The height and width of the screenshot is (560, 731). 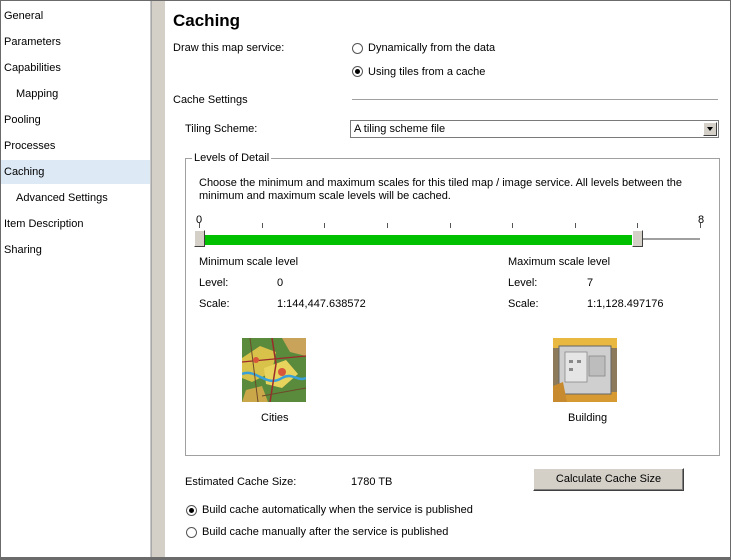 I want to click on estimated-size-label: Estimated Cache Size:, so click(x=241, y=482).